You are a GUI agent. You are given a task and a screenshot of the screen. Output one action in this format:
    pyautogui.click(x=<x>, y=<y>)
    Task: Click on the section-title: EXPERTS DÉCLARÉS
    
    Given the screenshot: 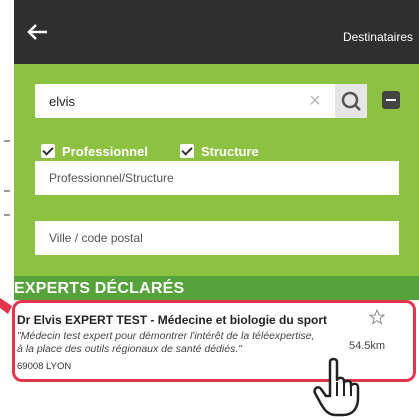 What is the action you would take?
    pyautogui.click(x=99, y=288)
    